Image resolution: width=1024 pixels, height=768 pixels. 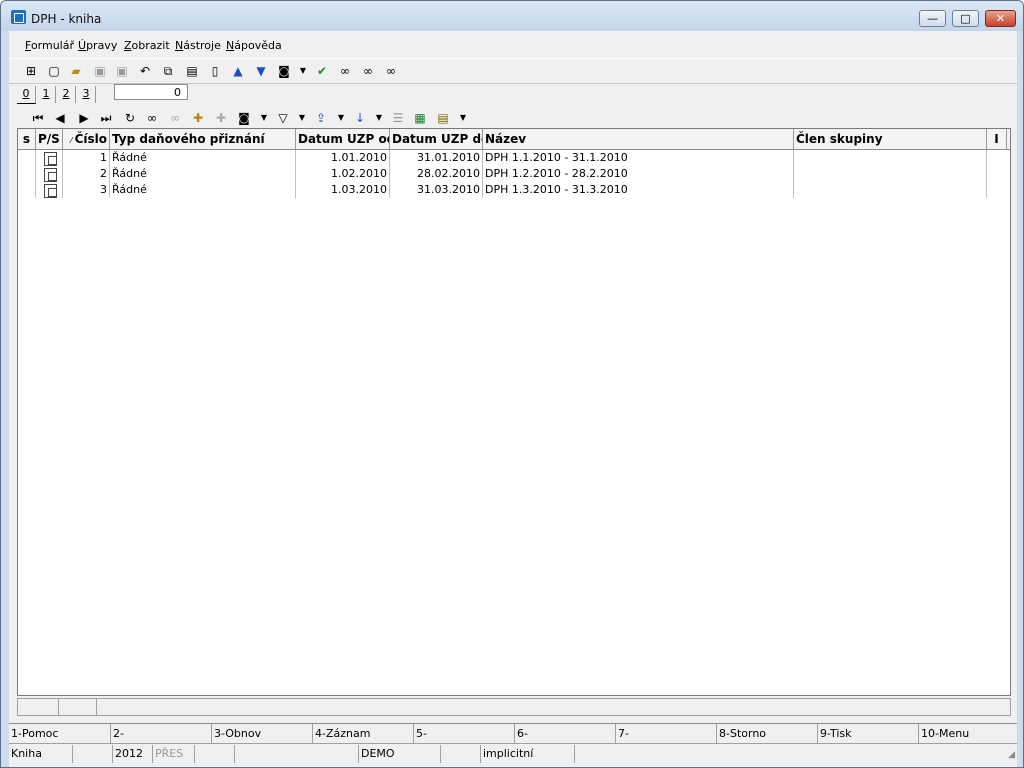 I want to click on arrow-up-icon: ▲, so click(x=238, y=71).